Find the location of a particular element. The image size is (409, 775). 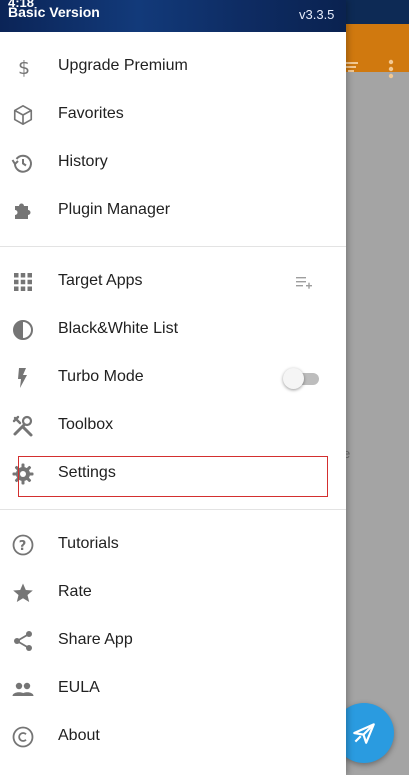

turbo-mode-switch is located at coordinates (302, 378).